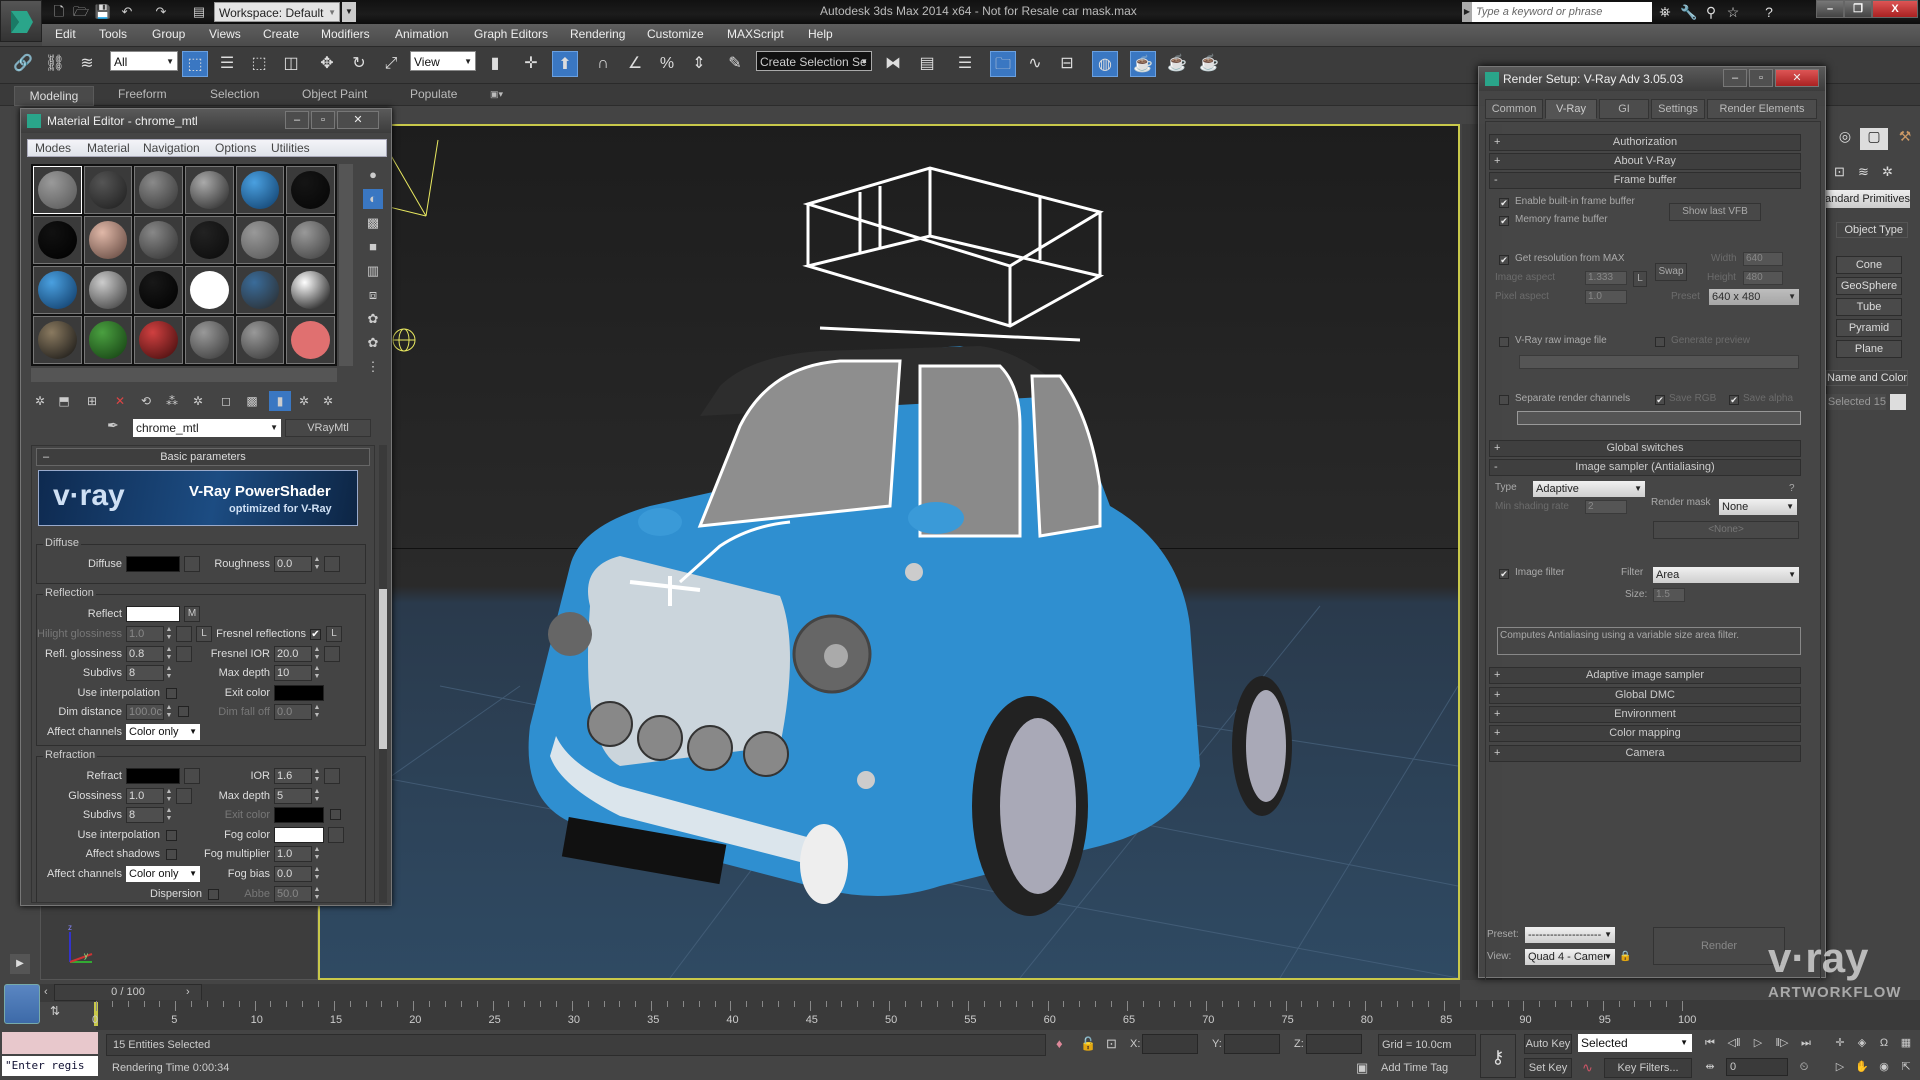 This screenshot has height=1080, width=1920. Describe the element at coordinates (1645, 142) in the screenshot. I see `rollout-authorization: + Authorization` at that location.